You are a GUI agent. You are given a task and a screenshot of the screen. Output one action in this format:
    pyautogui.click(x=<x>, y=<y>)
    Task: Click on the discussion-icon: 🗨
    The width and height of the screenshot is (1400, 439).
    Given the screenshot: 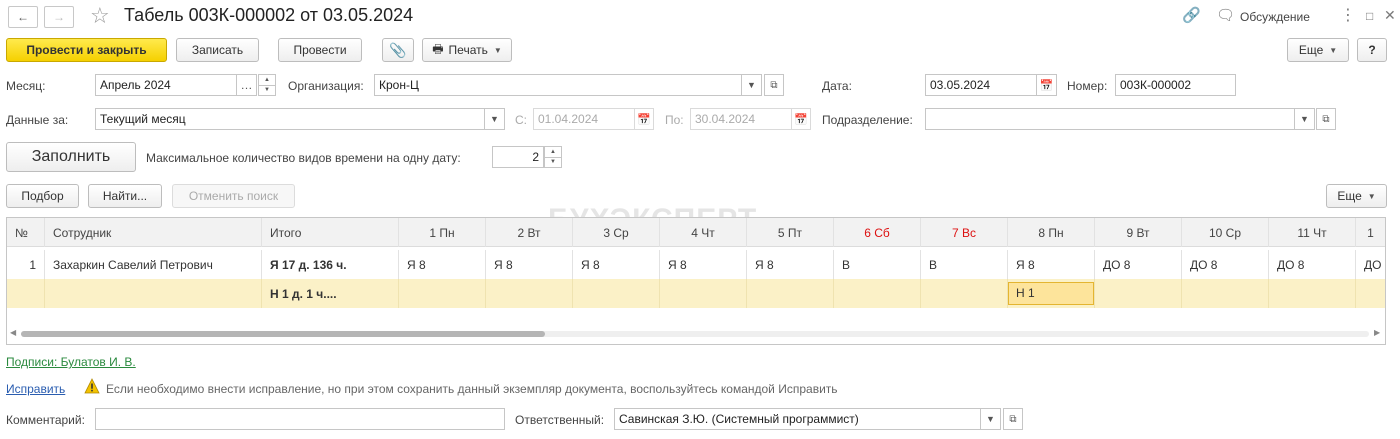 What is the action you would take?
    pyautogui.click(x=1225, y=16)
    